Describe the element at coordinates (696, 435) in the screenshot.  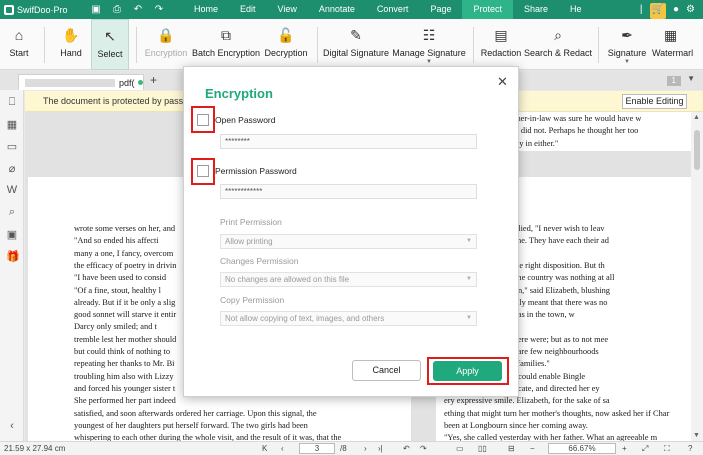
I see `scroll-down-icon: ▼` at that location.